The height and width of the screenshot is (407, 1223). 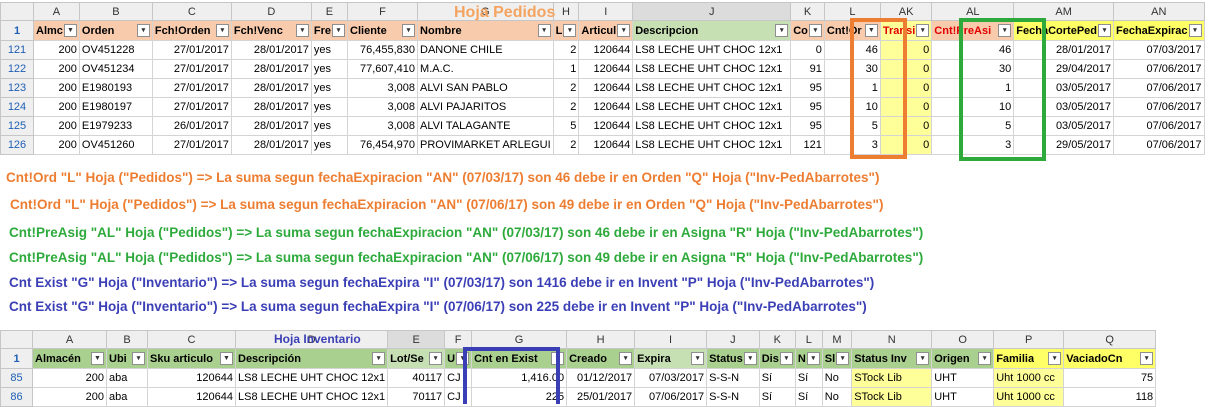 I want to click on pedidos-row-number: 1, so click(x=17, y=30).